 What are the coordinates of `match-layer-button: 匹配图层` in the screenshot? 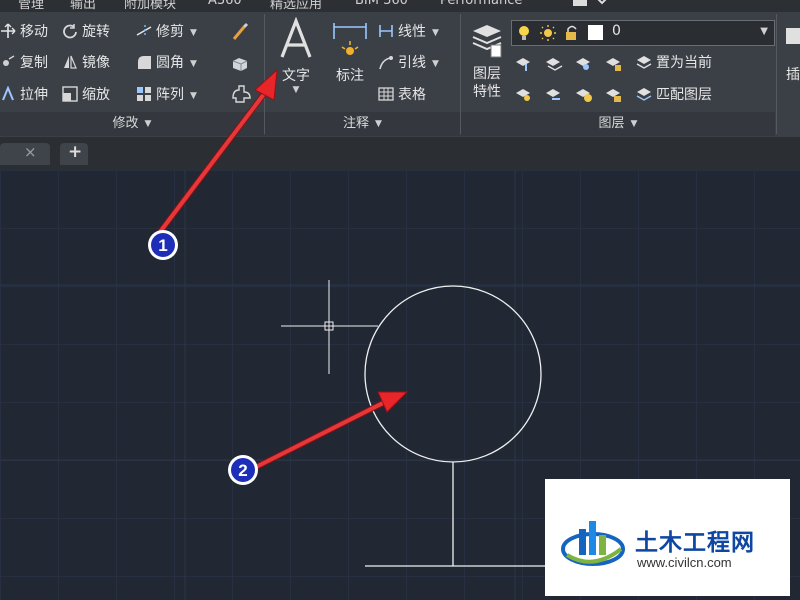 It's located at (674, 95).